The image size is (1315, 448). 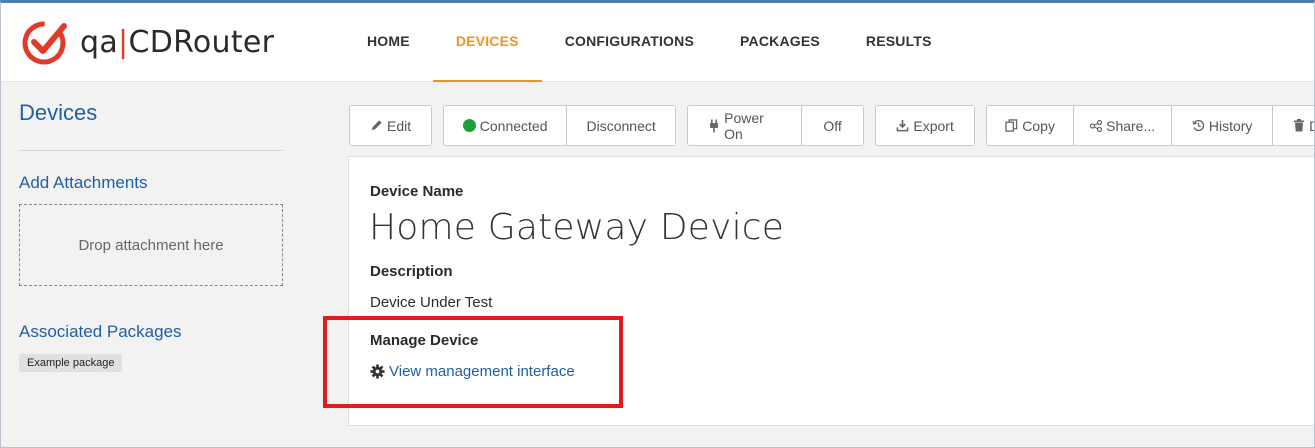 I want to click on history-icon, so click(x=1198, y=125).